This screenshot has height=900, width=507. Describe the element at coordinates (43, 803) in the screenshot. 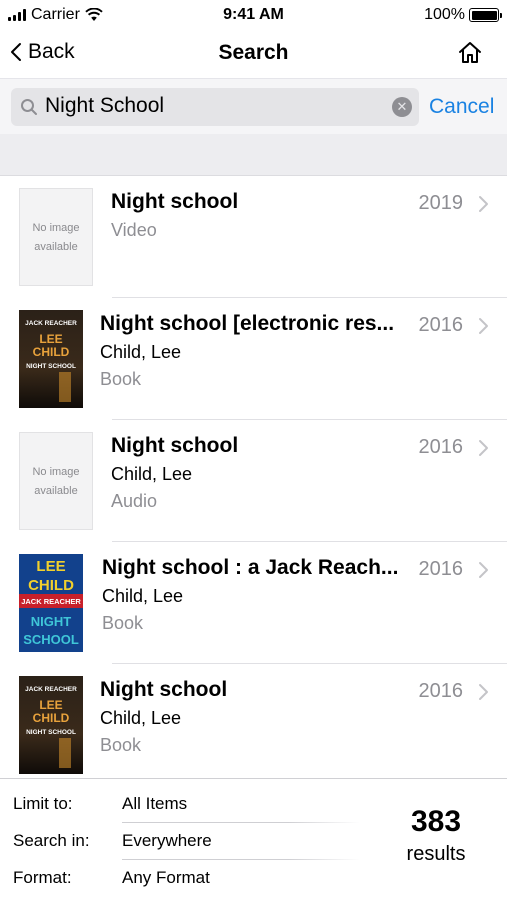

I see `filter-label: Limit to:` at that location.